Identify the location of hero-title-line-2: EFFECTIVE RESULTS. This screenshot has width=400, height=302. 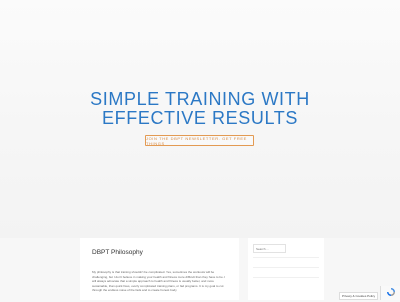
(200, 118).